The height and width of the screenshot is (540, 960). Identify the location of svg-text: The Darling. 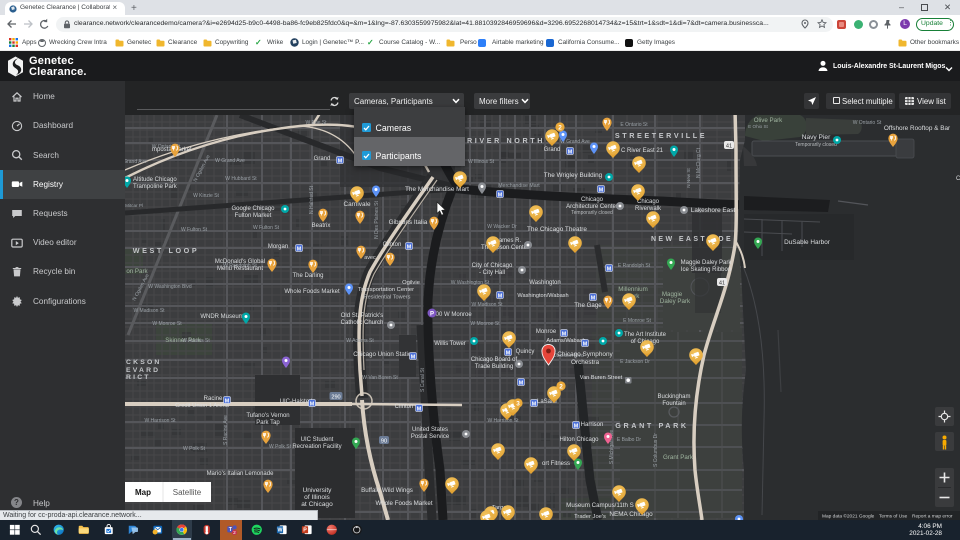
(307, 276).